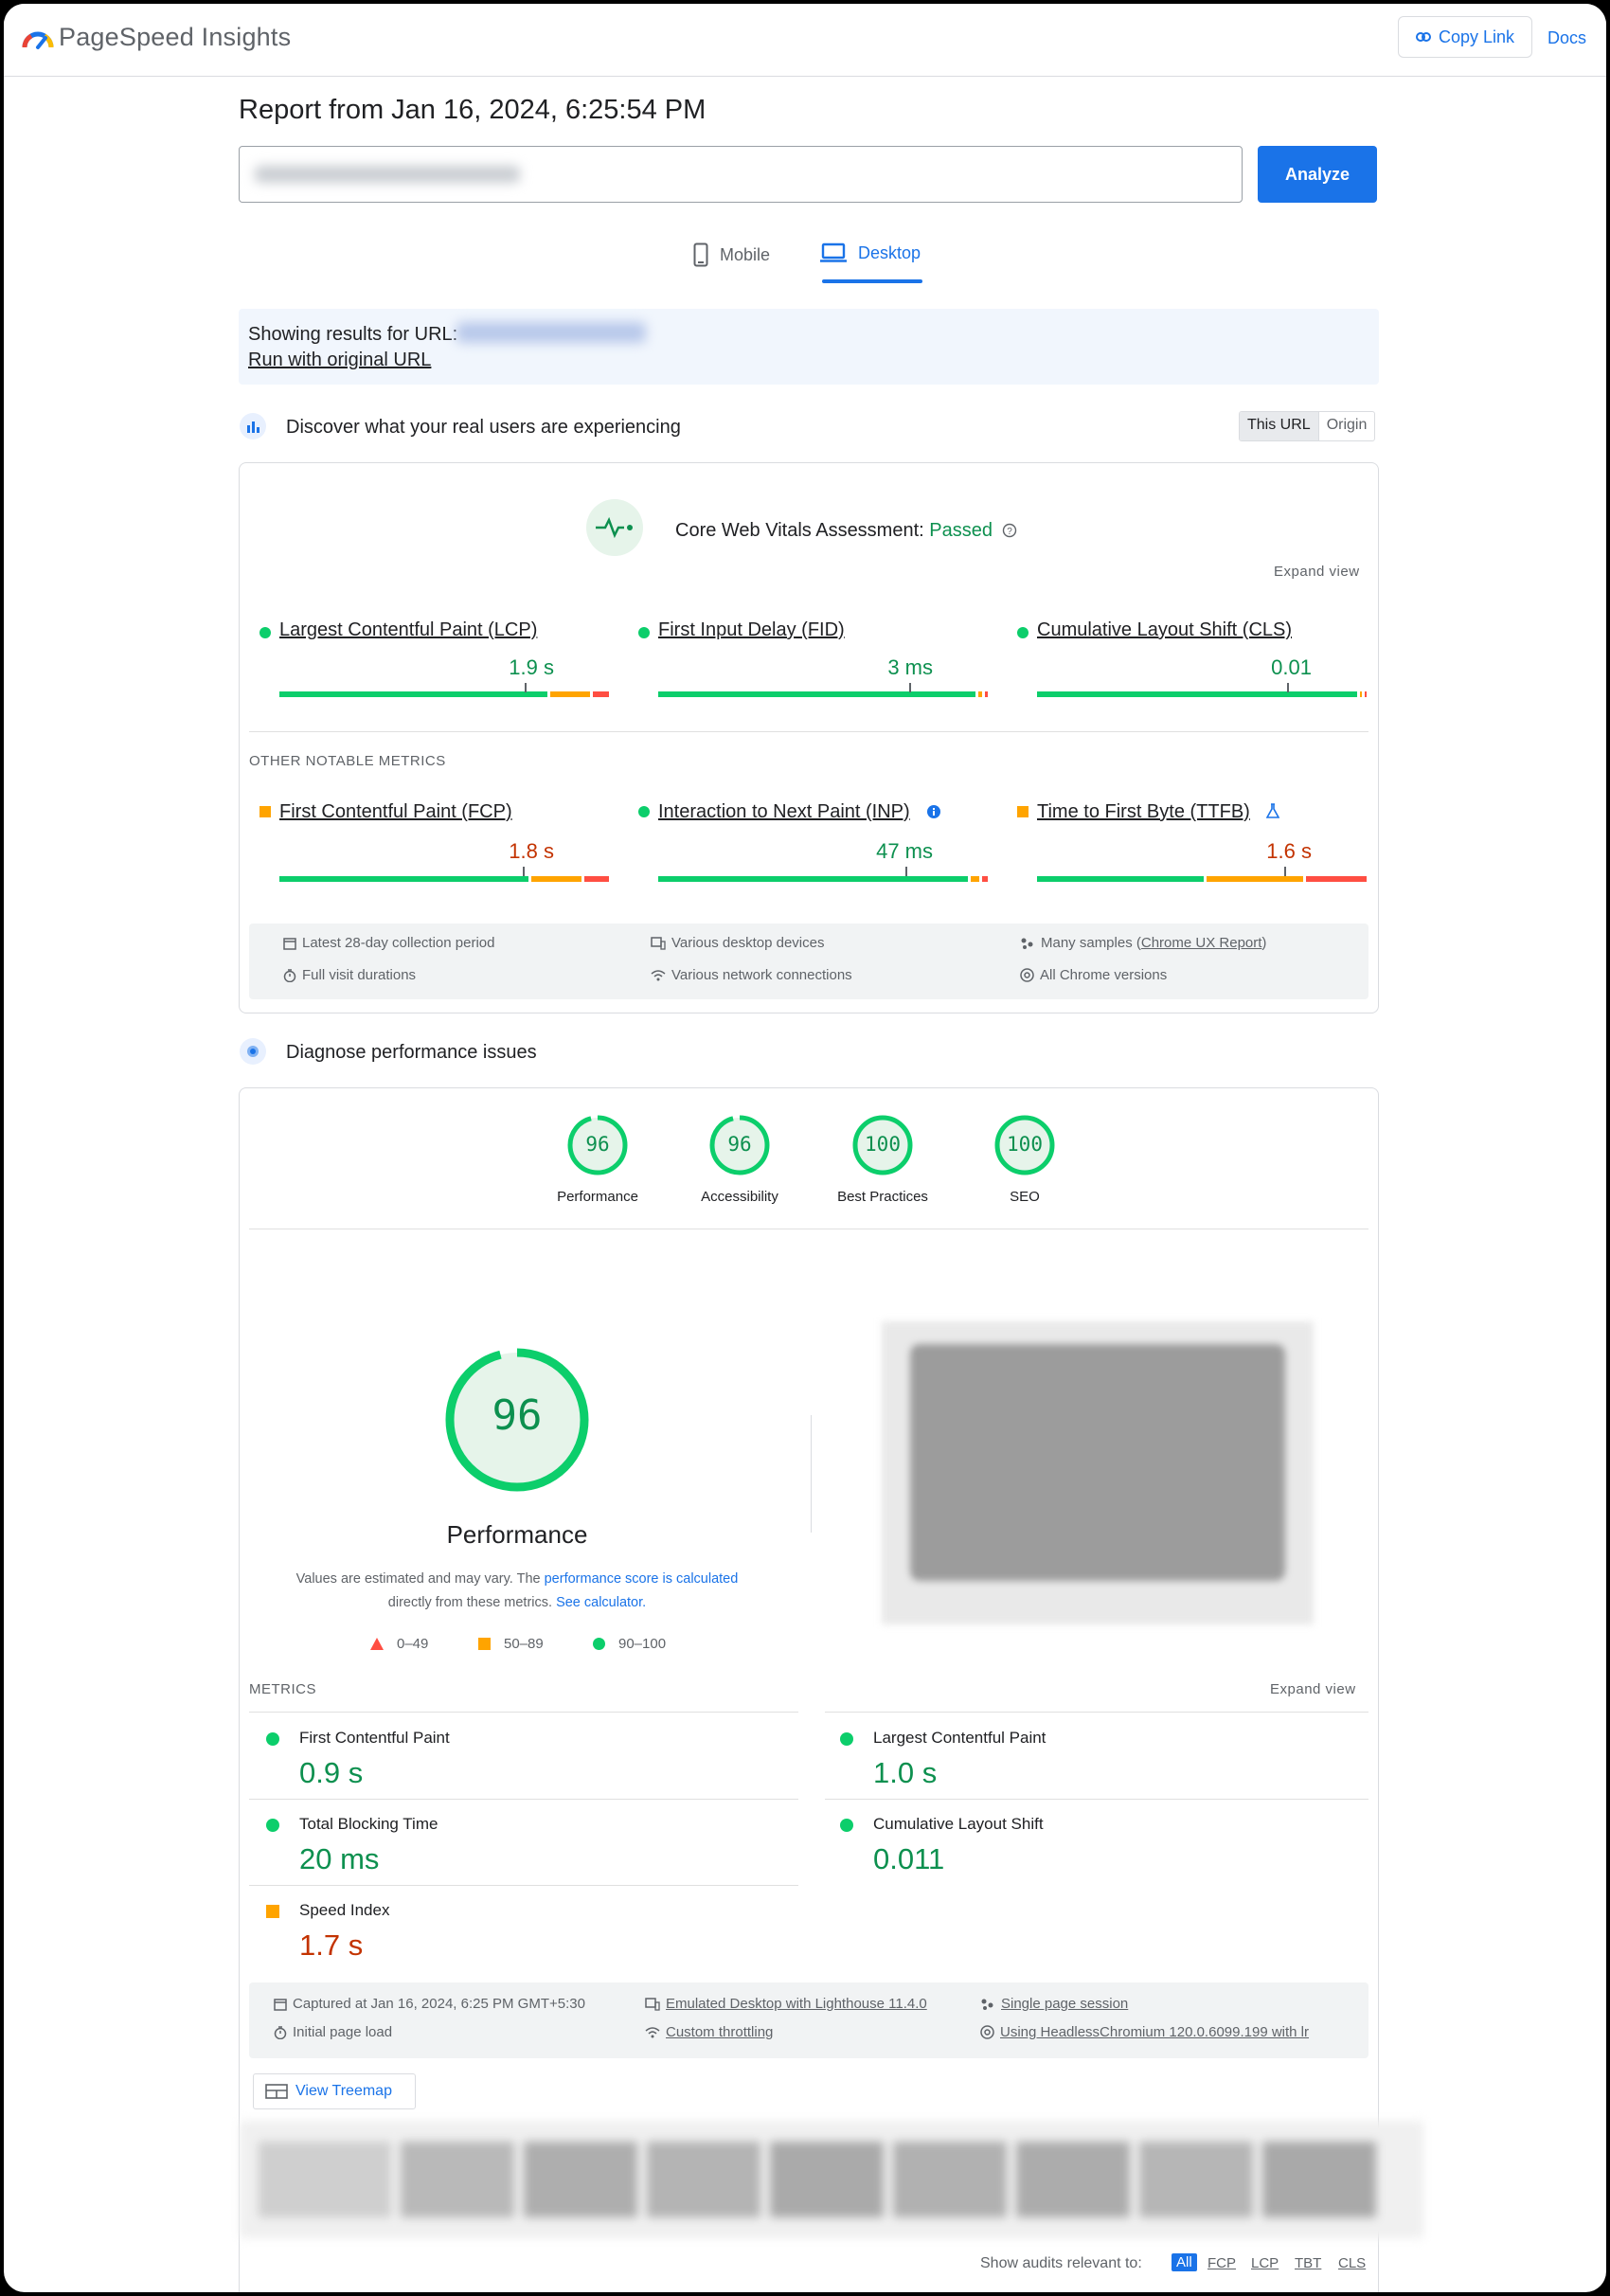 The image size is (1610, 2296). What do you see at coordinates (808, 731) in the screenshot?
I see `section-divider` at bounding box center [808, 731].